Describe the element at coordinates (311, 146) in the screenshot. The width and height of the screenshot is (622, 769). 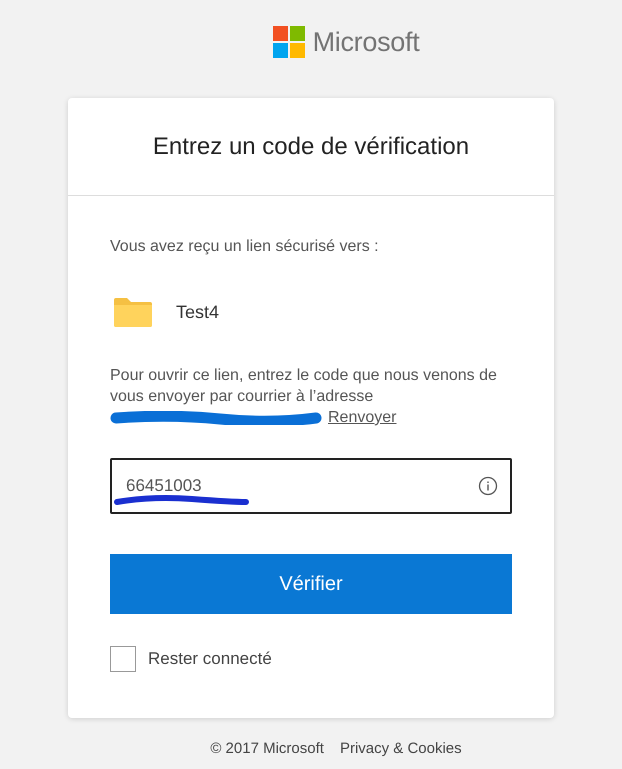
I see `dialog-title: Entrez un code de vérification` at that location.